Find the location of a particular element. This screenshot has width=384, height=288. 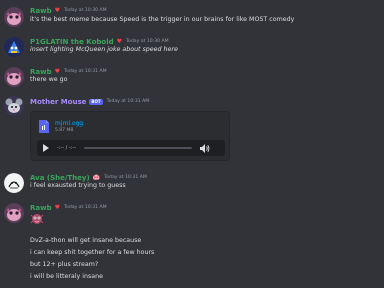

attachment-filename-link: mjml.ogg is located at coordinates (69, 123).